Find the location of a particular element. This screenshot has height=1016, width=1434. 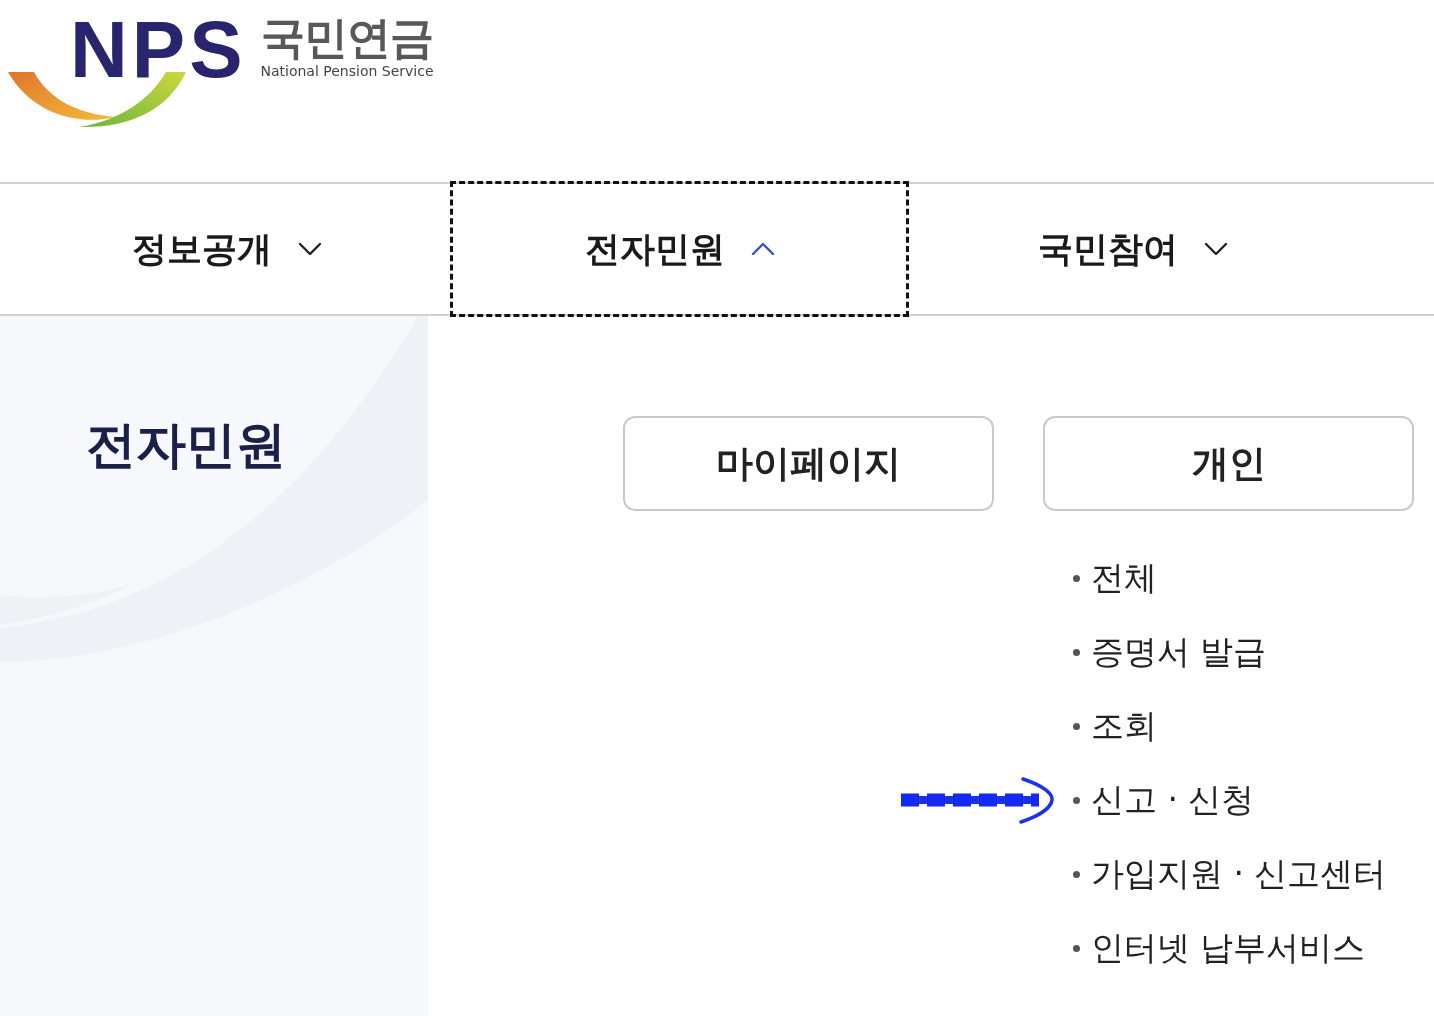

menu-button: 개인 is located at coordinates (1228, 463).